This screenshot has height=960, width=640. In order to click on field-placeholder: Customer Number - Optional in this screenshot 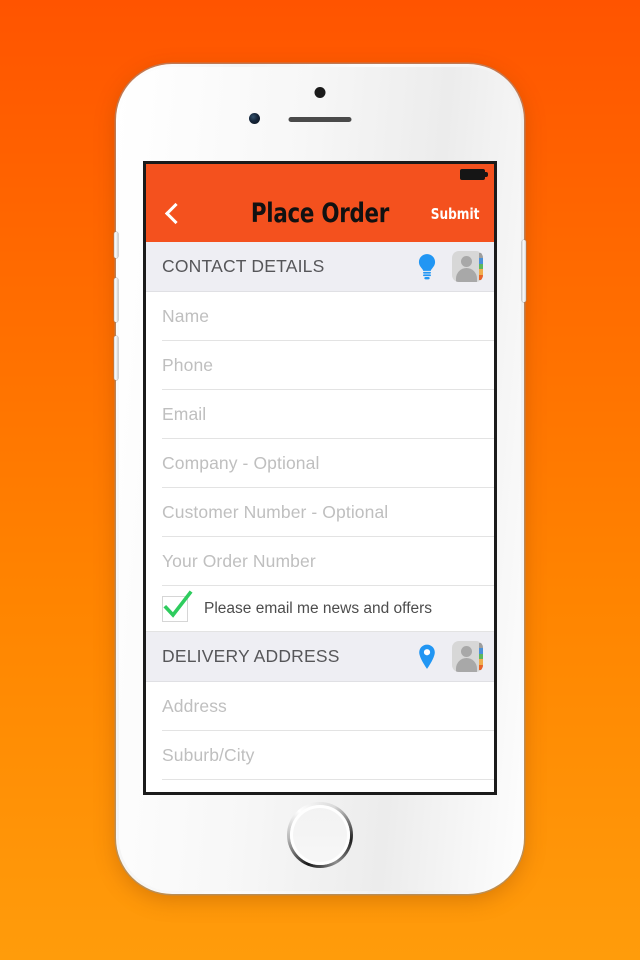, I will do `click(275, 512)`.